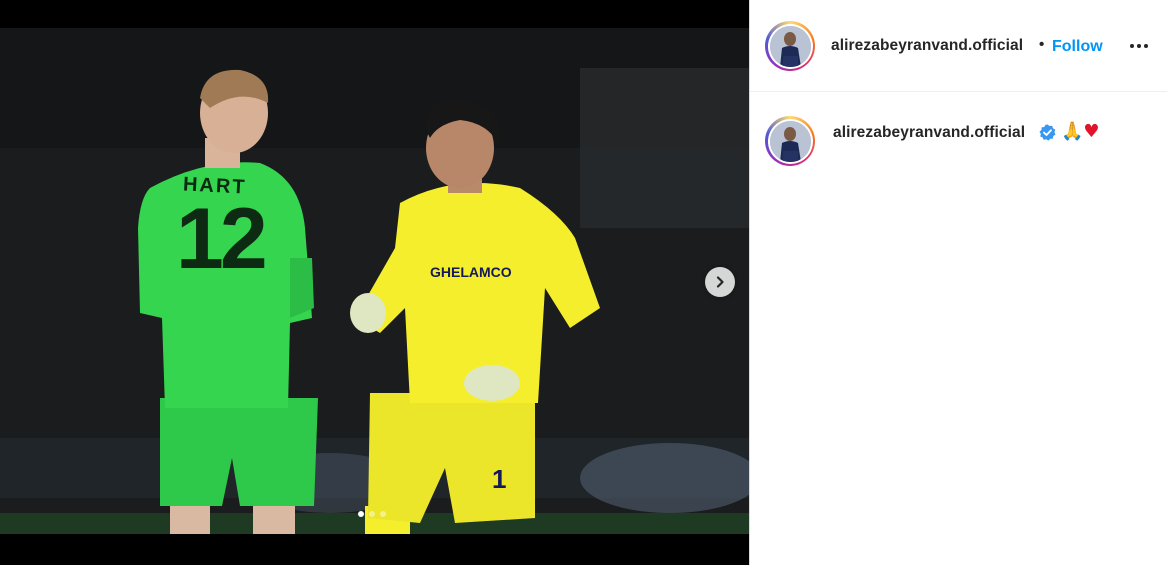  What do you see at coordinates (958, 145) in the screenshot?
I see `caption: alirezabeyranvand.official 🙏♥` at bounding box center [958, 145].